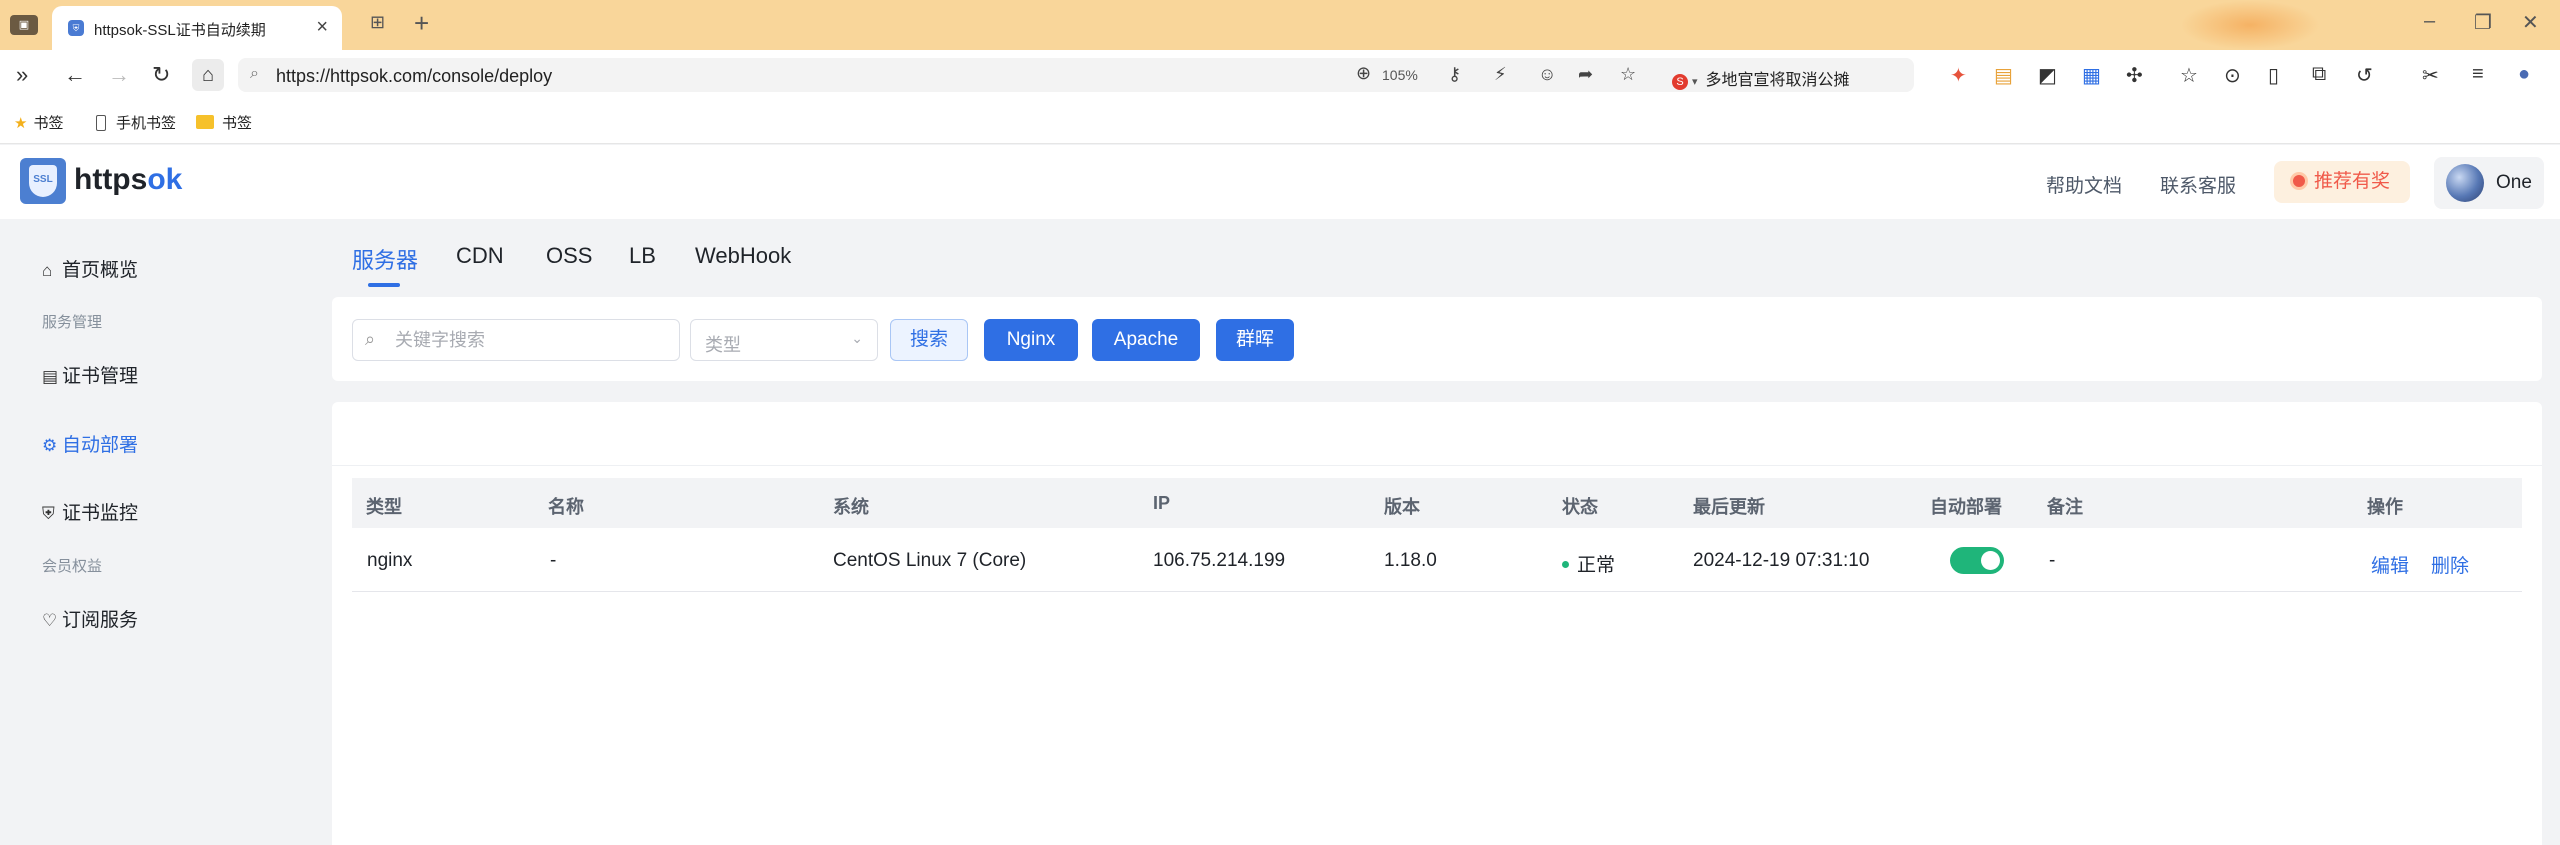 The height and width of the screenshot is (845, 2560). I want to click on logo-text: httpsok, so click(128, 180).